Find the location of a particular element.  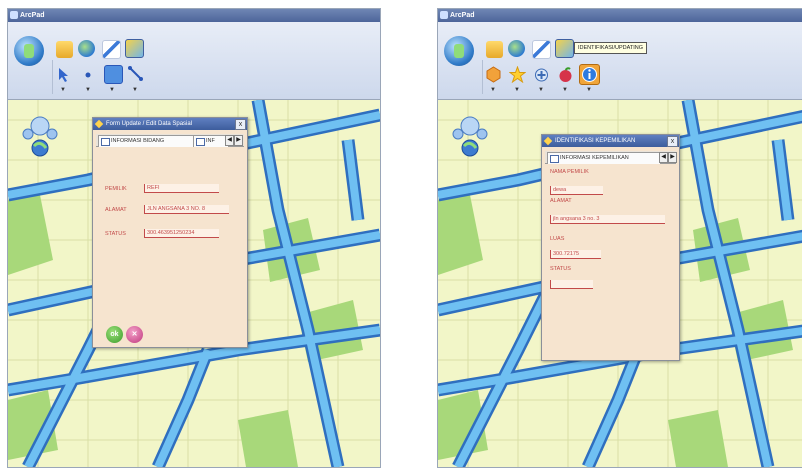

tab-informasi-bidang: INFORMASI BIDANG is located at coordinates (151, 141).